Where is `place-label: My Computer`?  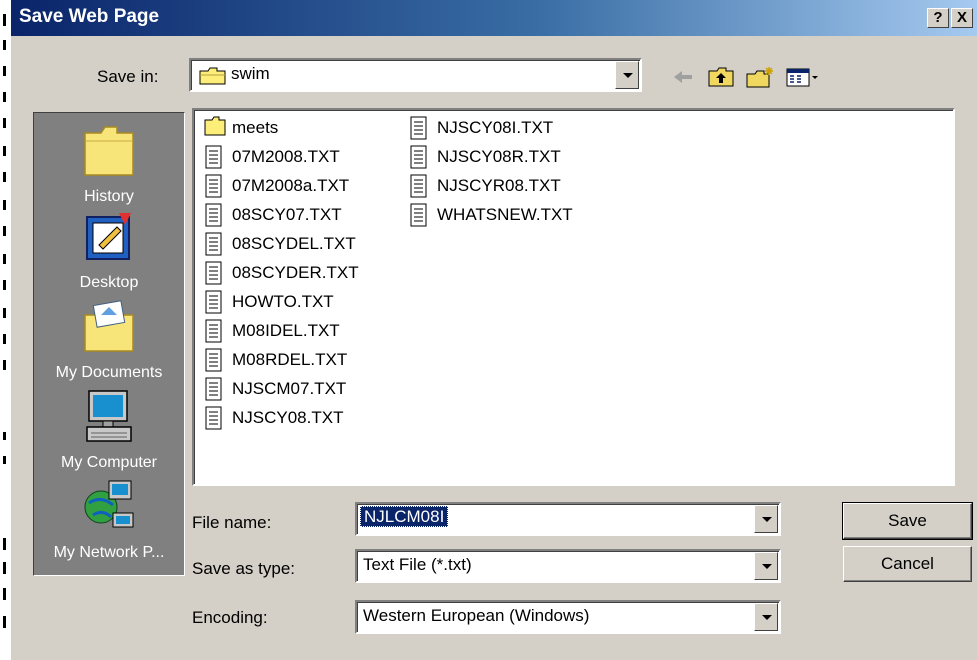 place-label: My Computer is located at coordinates (109, 462).